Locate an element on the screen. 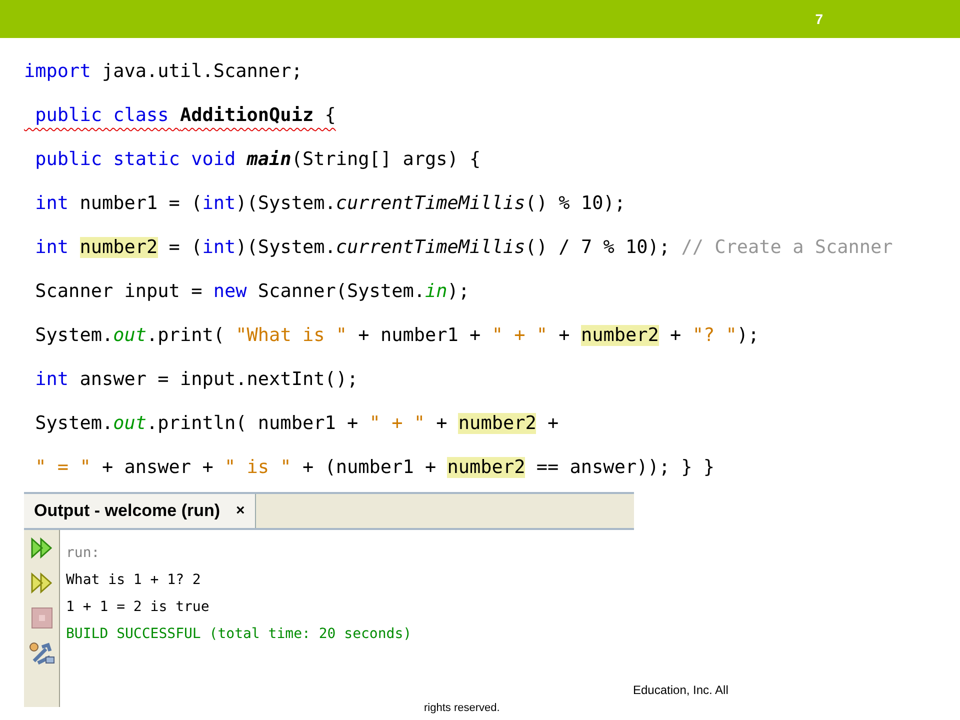  run-icon is located at coordinates (42, 548).